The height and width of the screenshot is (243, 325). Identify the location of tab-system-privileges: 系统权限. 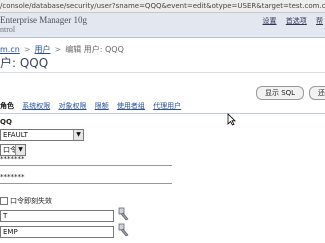
(36, 106).